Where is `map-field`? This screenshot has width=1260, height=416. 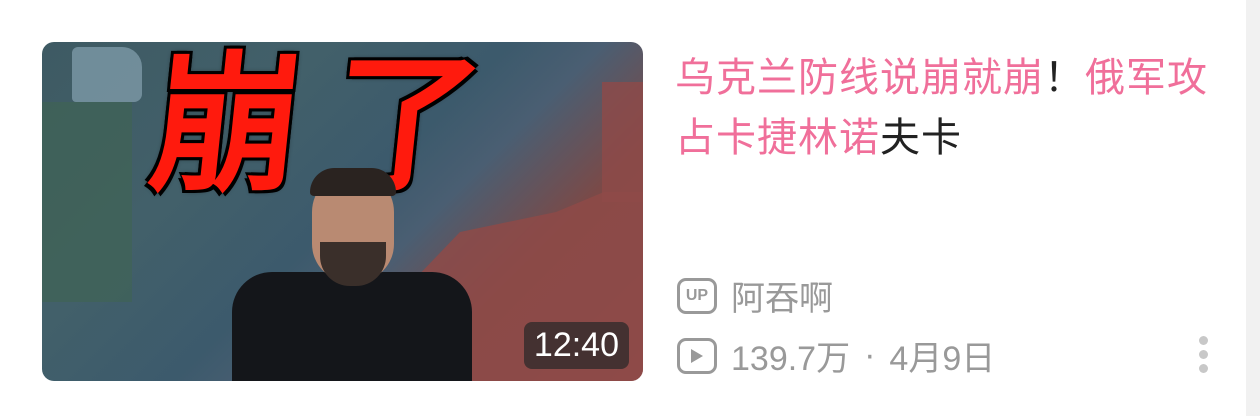 map-field is located at coordinates (87, 202).